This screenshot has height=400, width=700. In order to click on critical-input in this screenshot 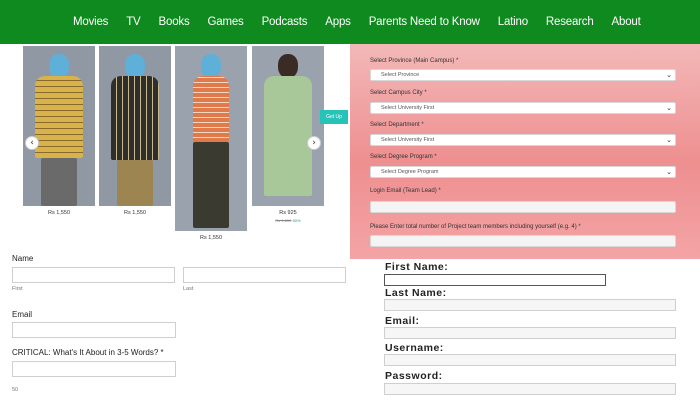, I will do `click(94, 369)`.